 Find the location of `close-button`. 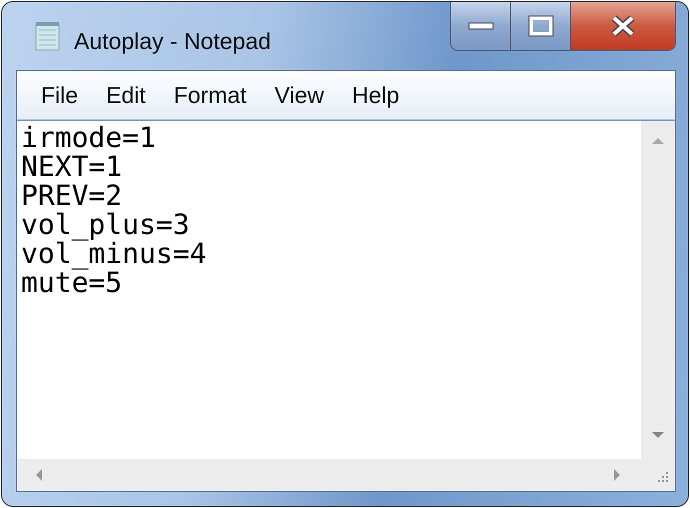

close-button is located at coordinates (623, 26).